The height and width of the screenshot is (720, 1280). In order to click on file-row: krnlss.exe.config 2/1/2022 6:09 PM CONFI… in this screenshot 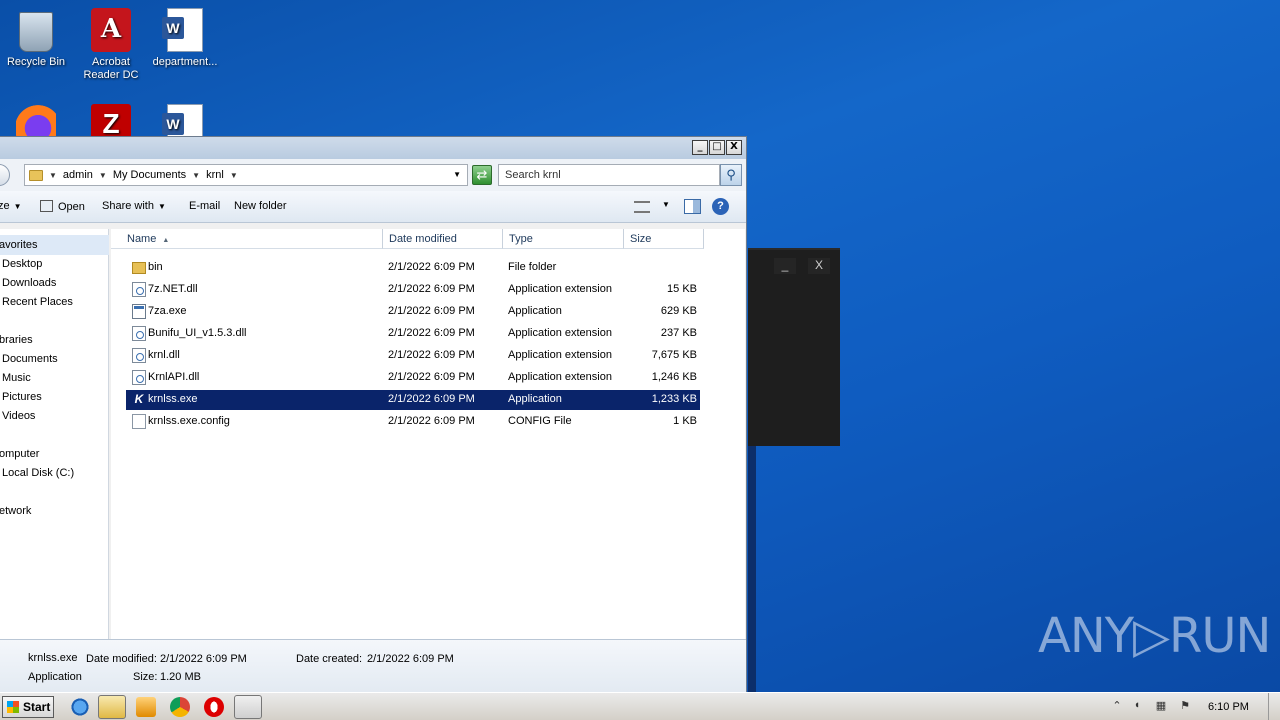, I will do `click(413, 422)`.